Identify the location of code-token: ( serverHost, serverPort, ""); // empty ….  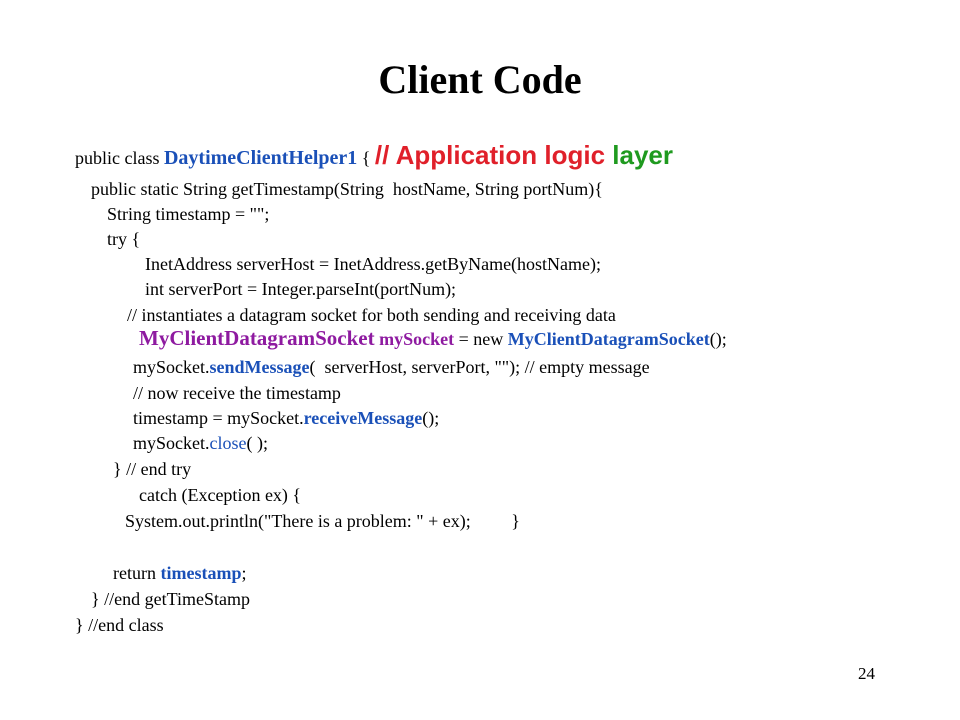
(479, 367).